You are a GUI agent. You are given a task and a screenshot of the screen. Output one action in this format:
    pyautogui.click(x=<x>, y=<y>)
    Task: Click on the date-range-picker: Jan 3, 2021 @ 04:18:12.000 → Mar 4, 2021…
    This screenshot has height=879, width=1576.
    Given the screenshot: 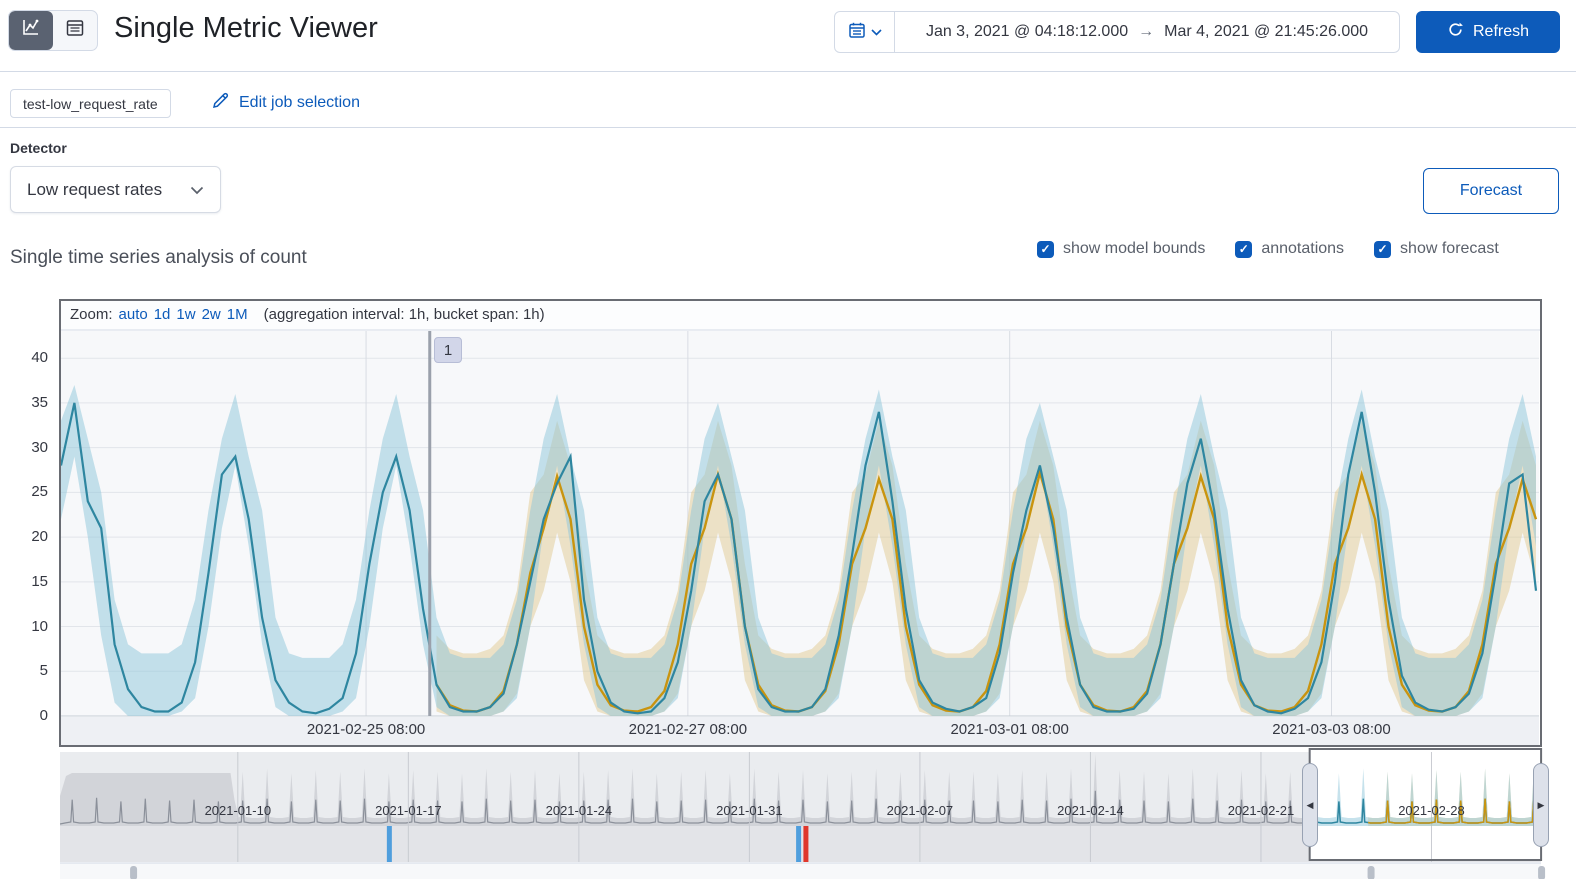 What is the action you would take?
    pyautogui.click(x=1117, y=32)
    